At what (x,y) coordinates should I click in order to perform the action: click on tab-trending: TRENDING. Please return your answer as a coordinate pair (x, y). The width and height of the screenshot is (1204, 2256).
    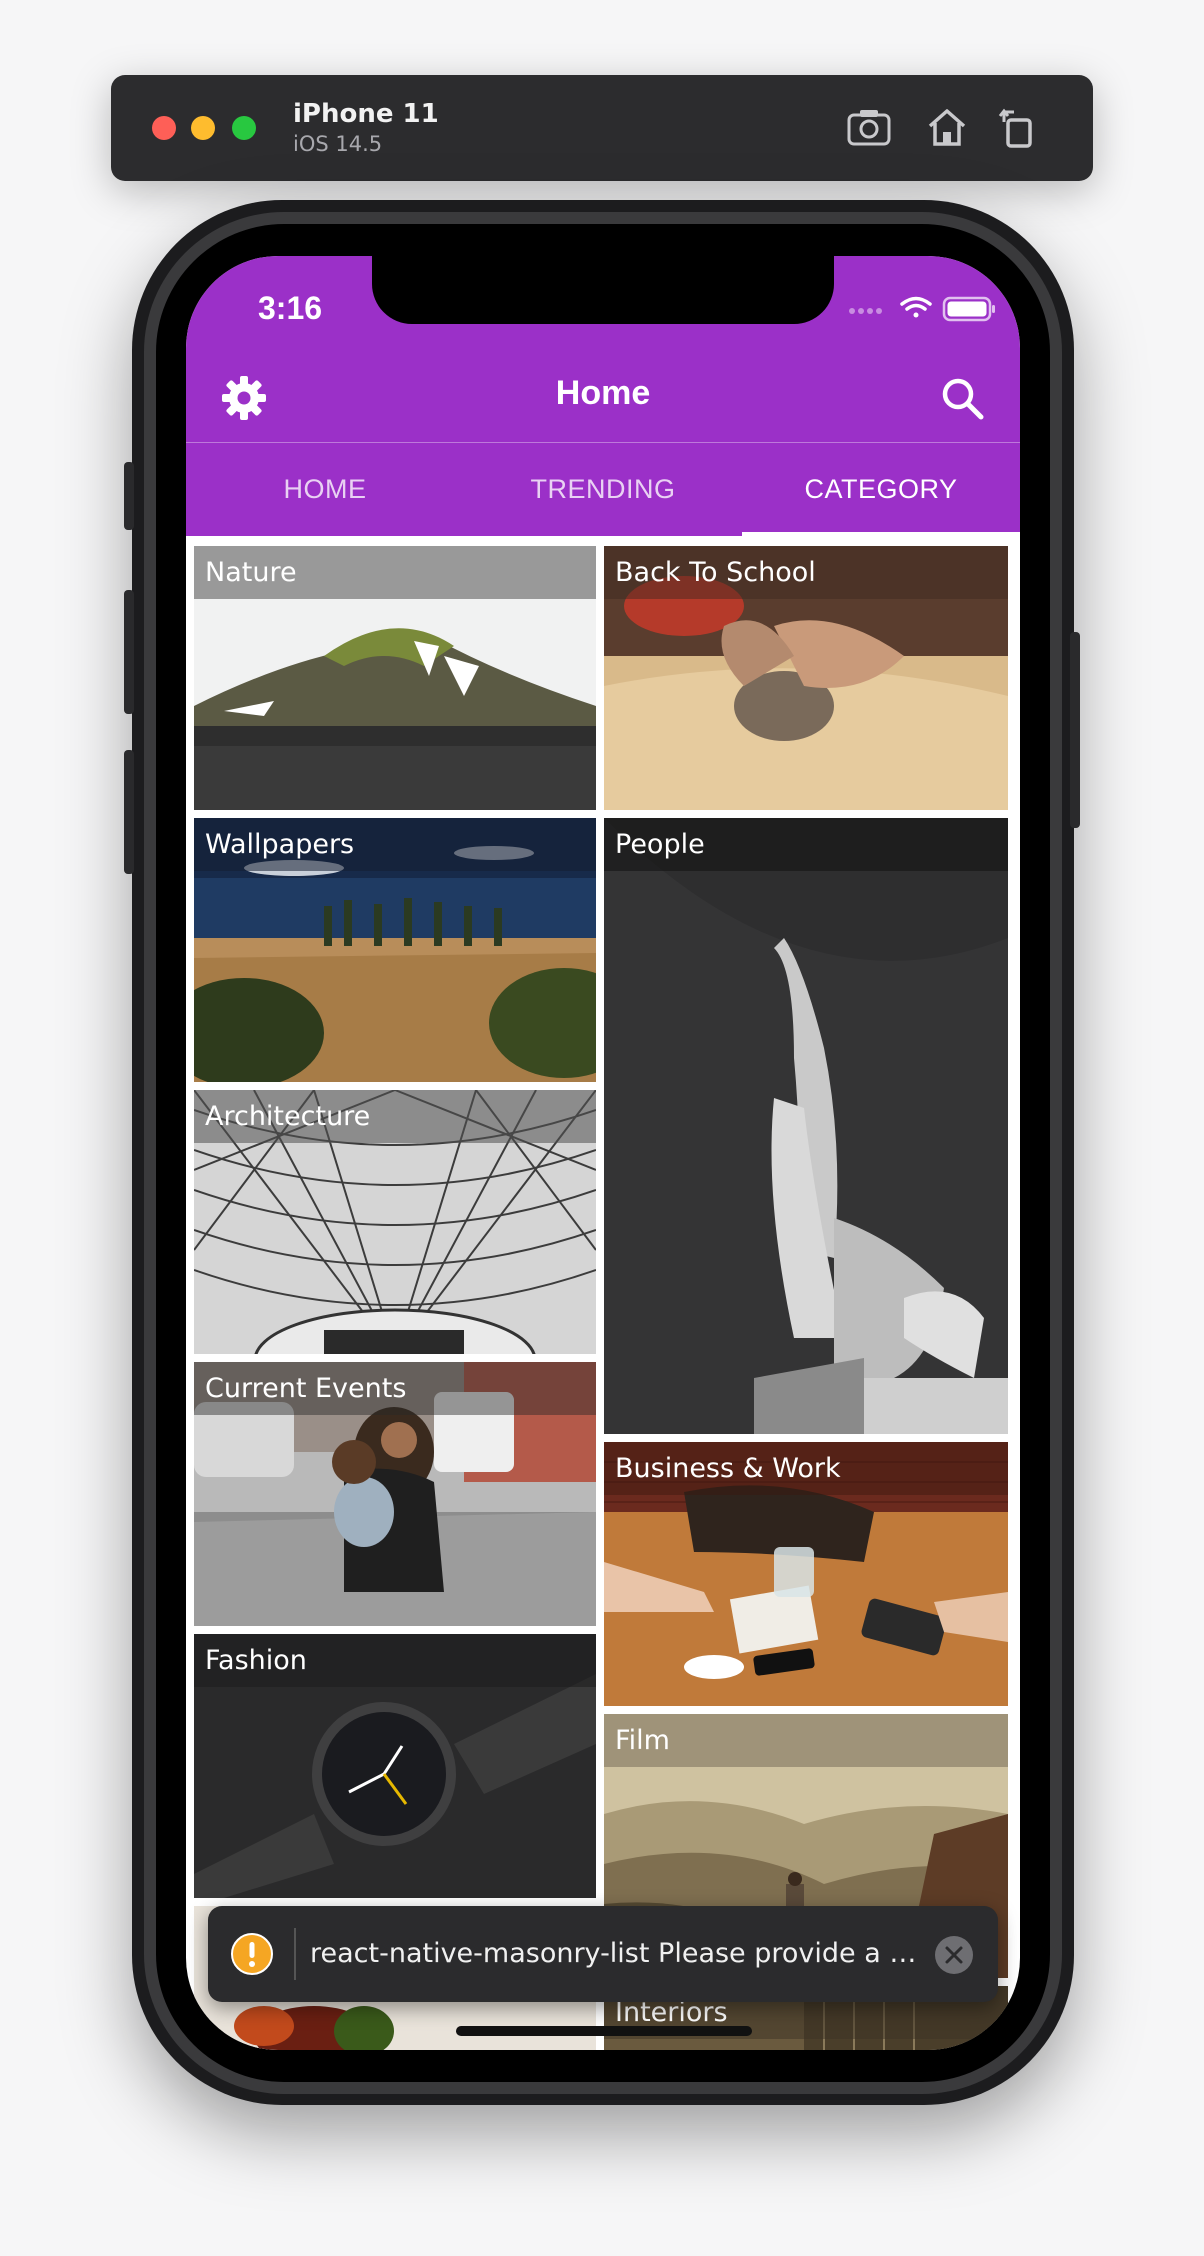
    Looking at the image, I should click on (603, 489).